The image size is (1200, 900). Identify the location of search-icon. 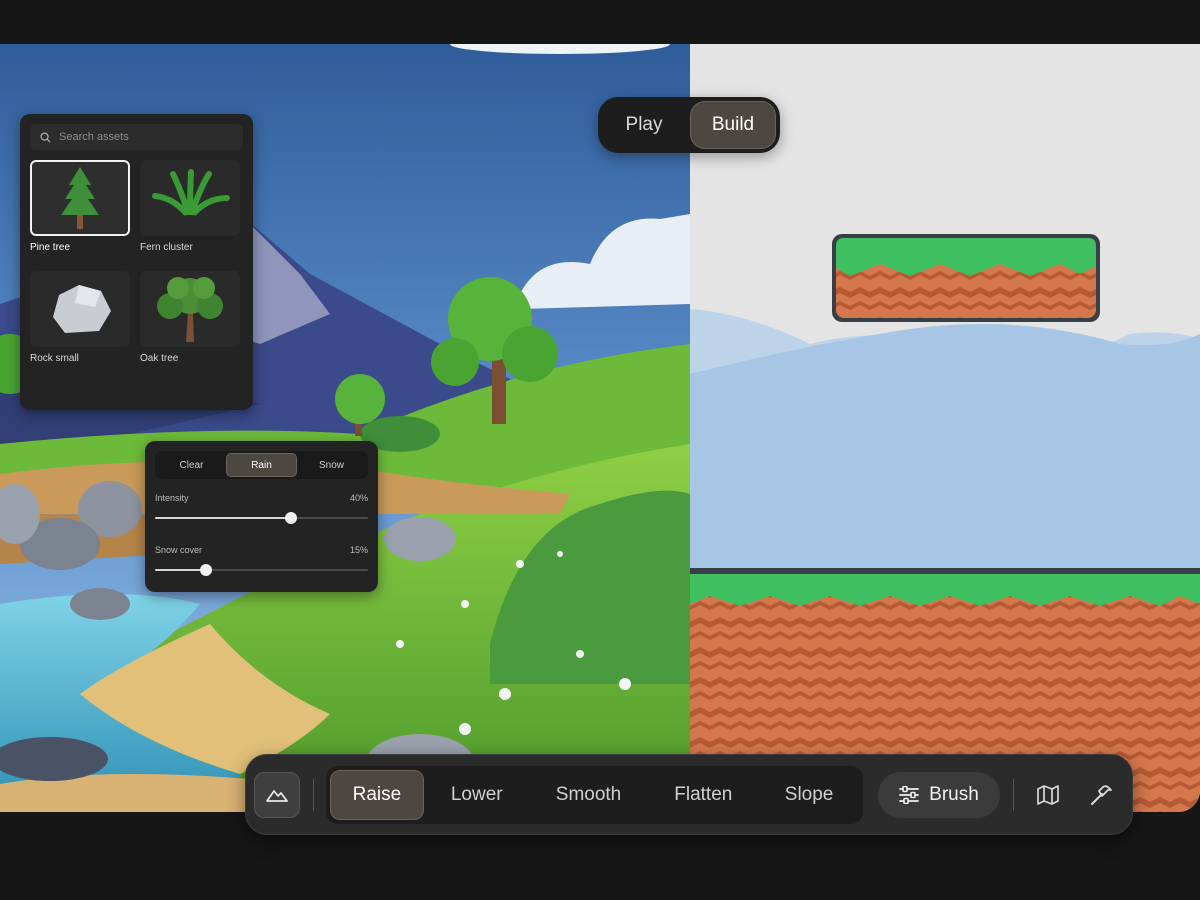
(45, 137).